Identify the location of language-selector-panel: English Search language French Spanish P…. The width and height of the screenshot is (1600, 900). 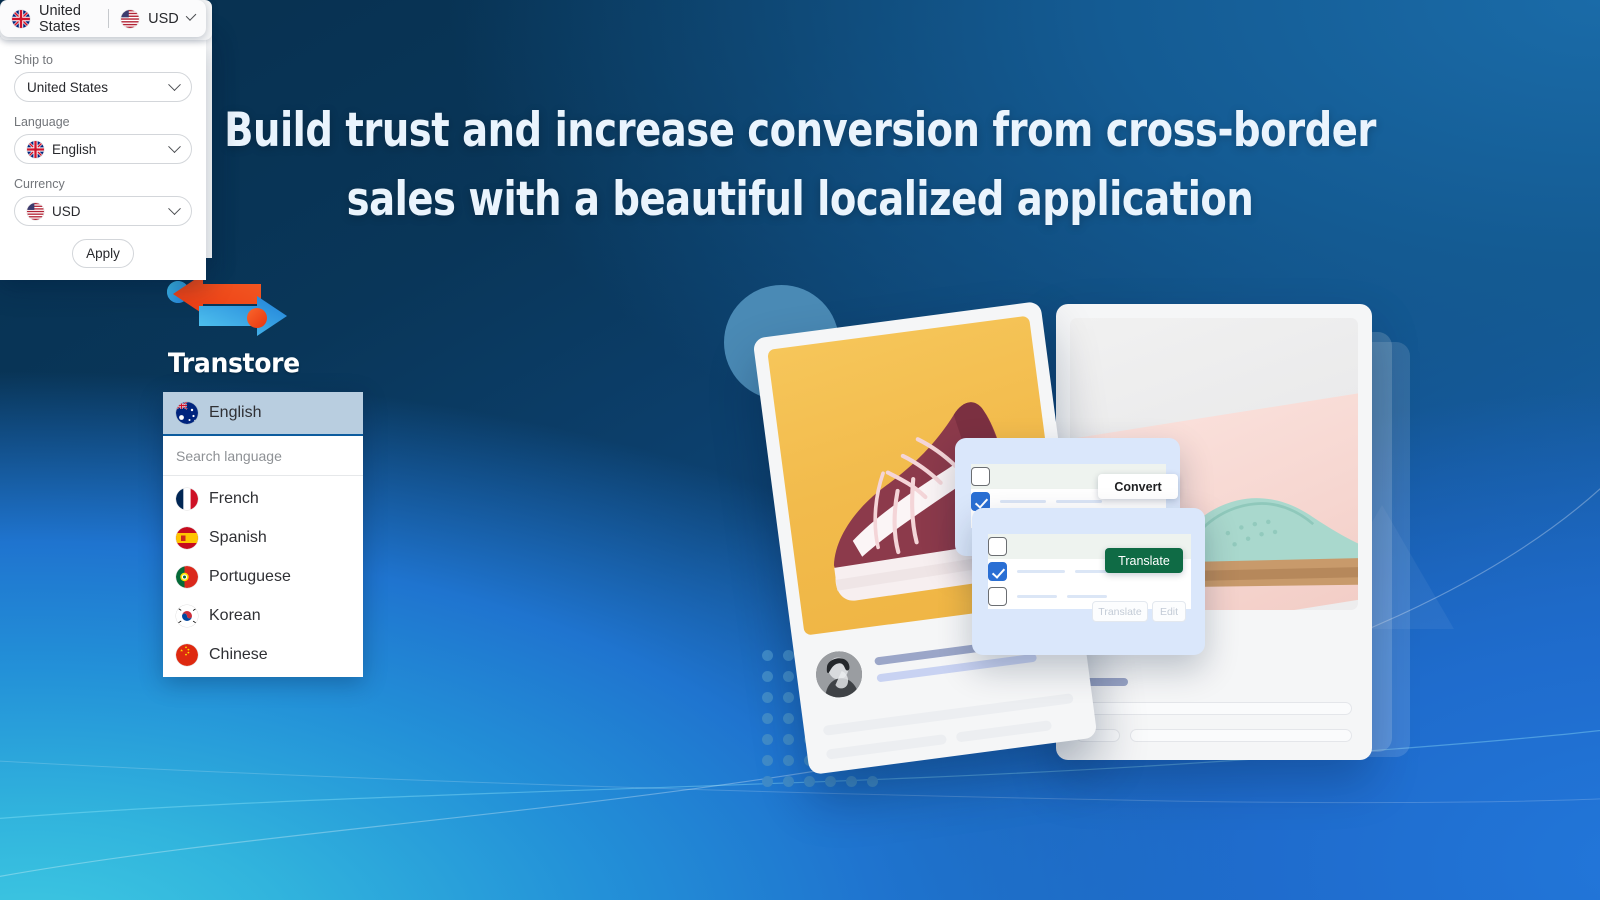
(263, 534).